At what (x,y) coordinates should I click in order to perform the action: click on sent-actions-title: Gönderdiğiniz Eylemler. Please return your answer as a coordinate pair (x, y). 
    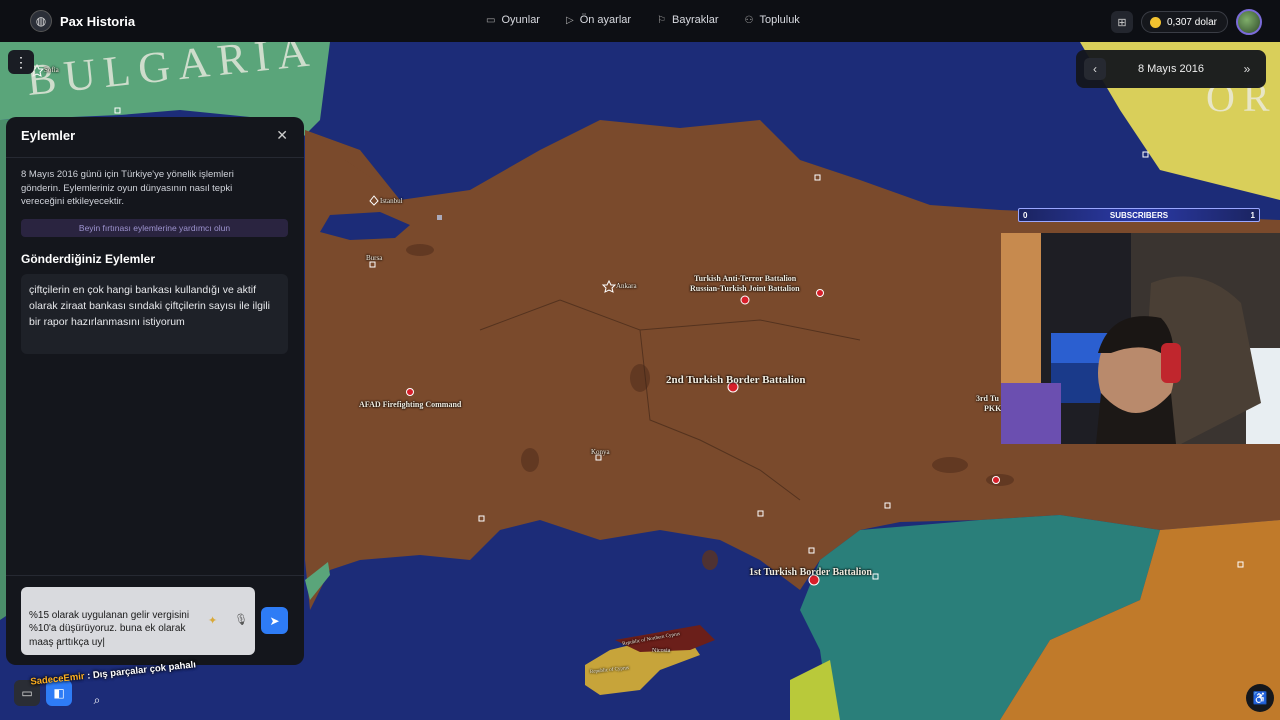
    Looking at the image, I should click on (88, 259).